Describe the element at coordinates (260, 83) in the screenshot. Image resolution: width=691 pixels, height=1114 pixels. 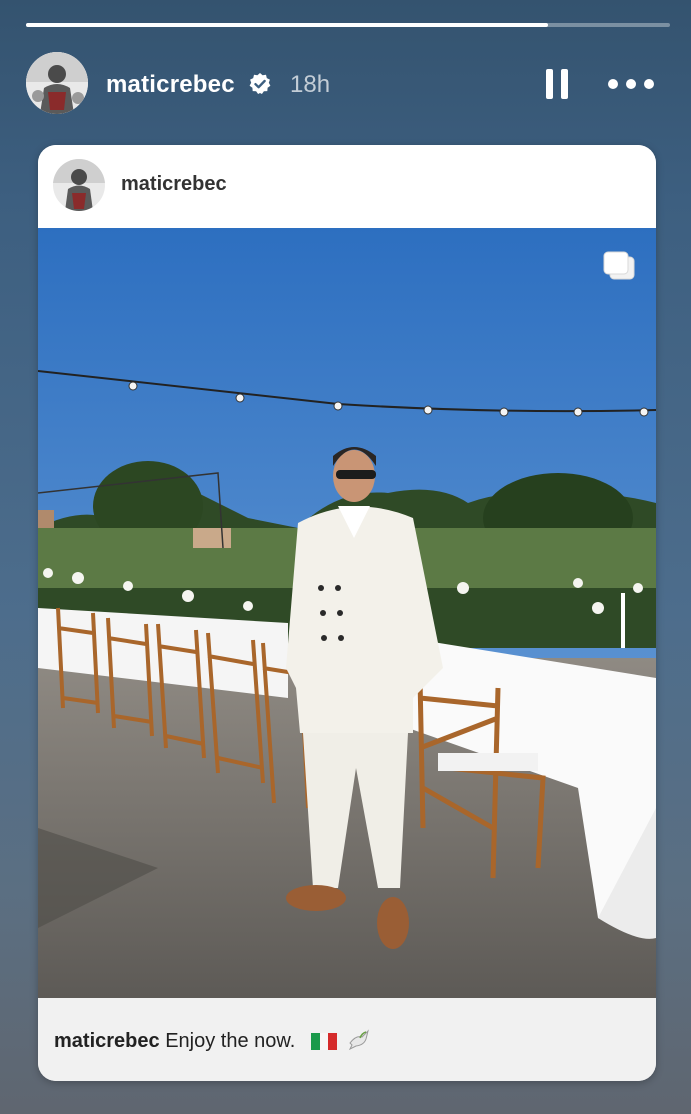
I see `verified-badge-icon` at that location.